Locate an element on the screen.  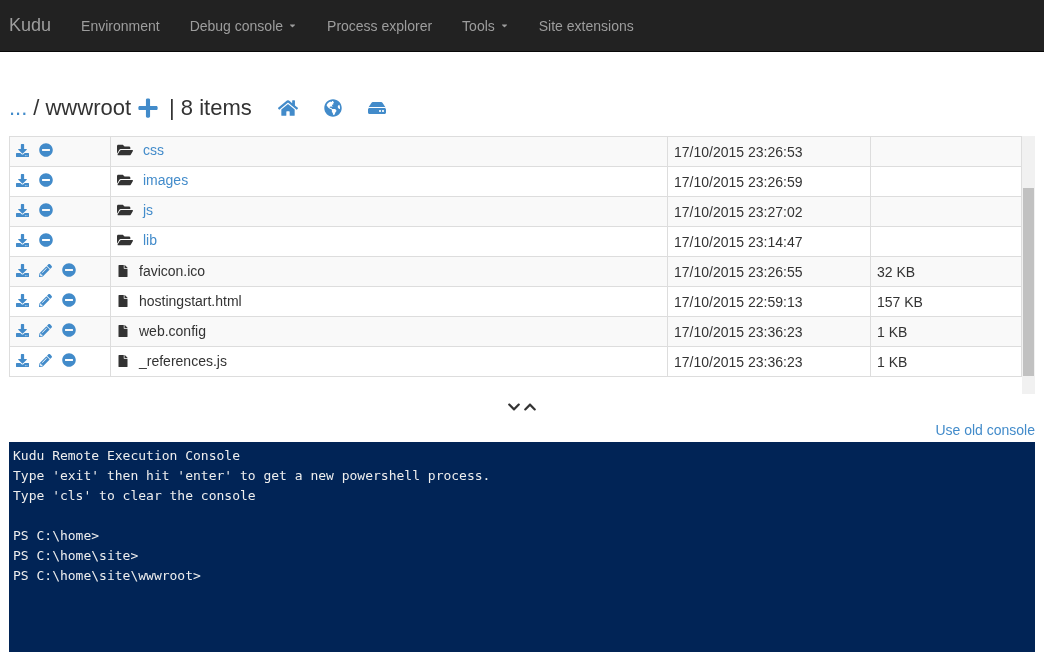
console-line: Kudu Remote Execution Console is located at coordinates (127, 456).